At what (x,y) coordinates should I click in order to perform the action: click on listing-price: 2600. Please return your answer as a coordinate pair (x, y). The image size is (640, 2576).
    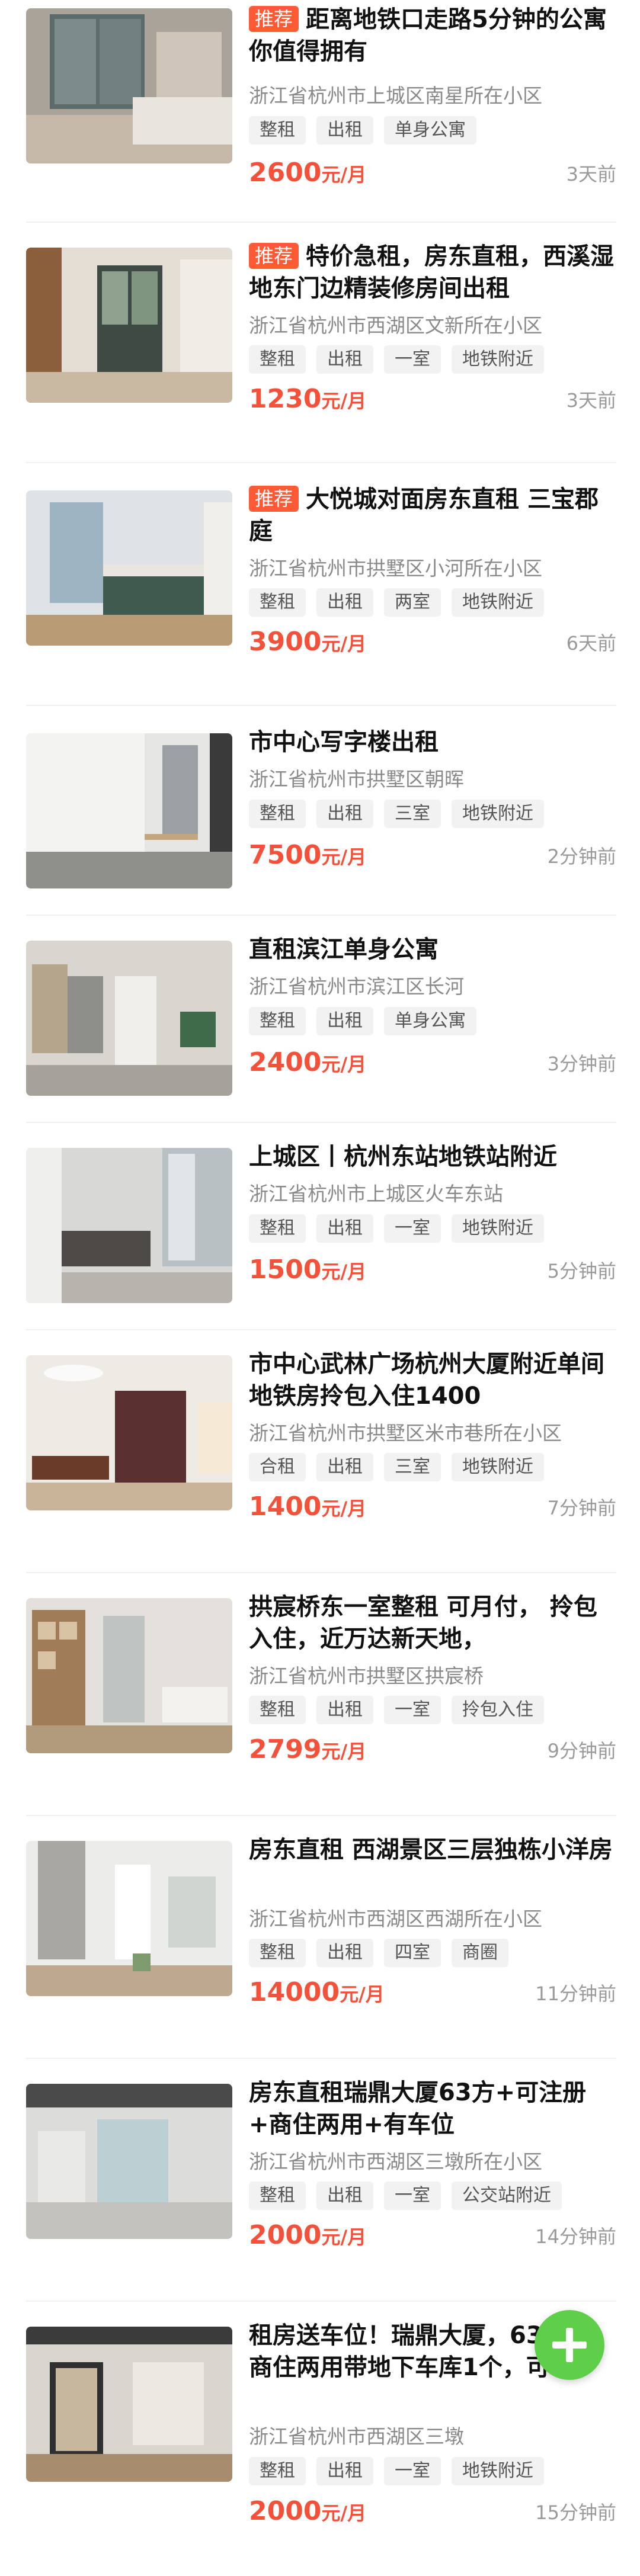
    Looking at the image, I should click on (285, 173).